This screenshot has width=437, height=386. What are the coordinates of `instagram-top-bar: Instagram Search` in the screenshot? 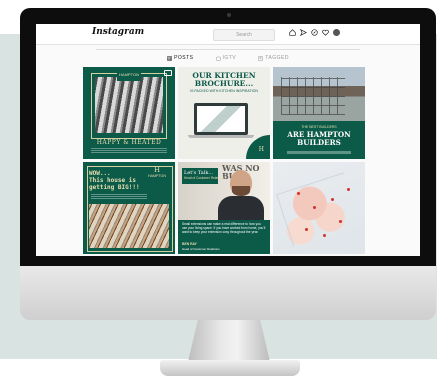 It's located at (228, 34).